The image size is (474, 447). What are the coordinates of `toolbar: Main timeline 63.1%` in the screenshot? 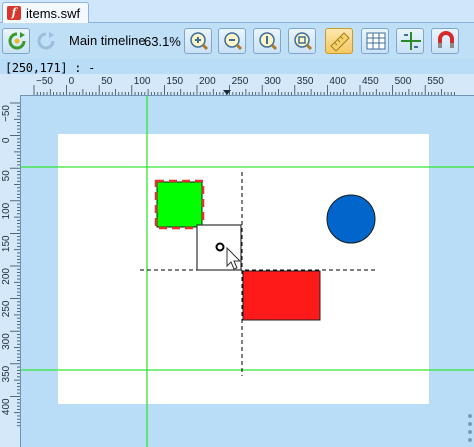 It's located at (237, 41).